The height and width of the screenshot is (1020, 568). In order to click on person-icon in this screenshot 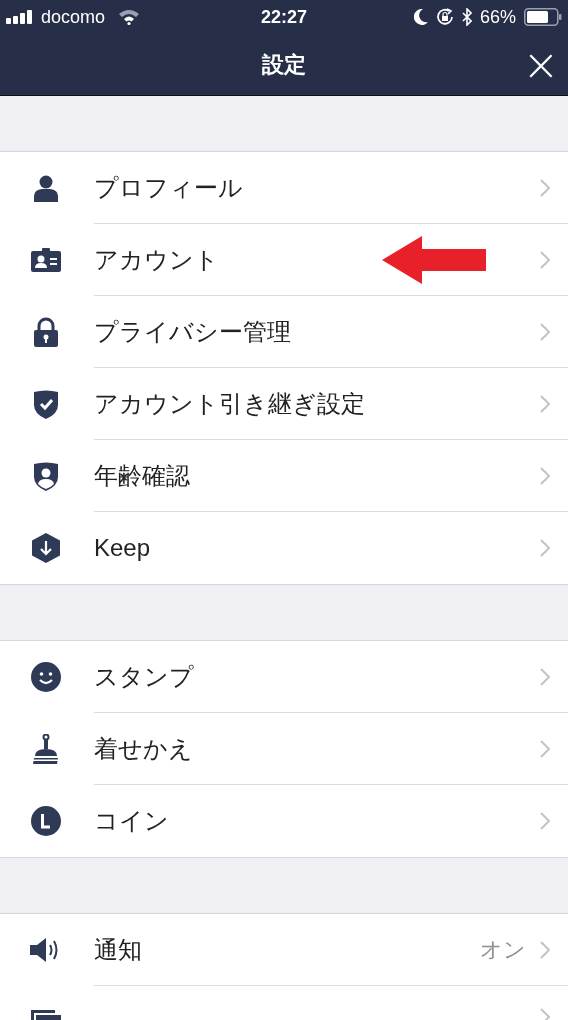, I will do `click(46, 188)`.